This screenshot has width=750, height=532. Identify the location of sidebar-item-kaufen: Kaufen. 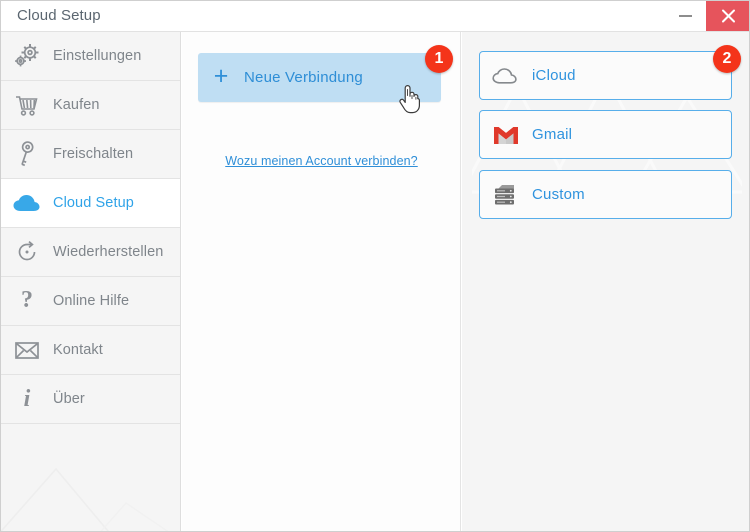
(90, 105).